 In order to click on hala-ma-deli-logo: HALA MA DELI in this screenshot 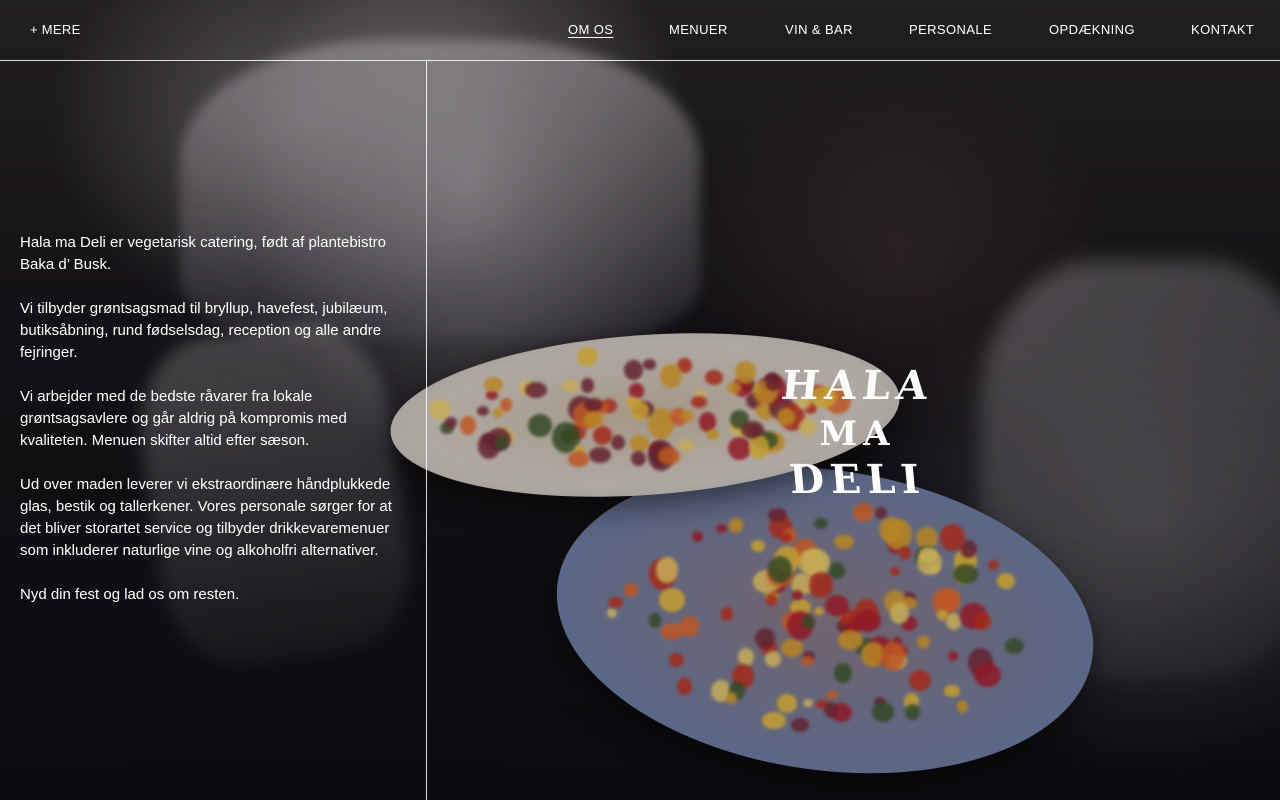, I will do `click(857, 437)`.